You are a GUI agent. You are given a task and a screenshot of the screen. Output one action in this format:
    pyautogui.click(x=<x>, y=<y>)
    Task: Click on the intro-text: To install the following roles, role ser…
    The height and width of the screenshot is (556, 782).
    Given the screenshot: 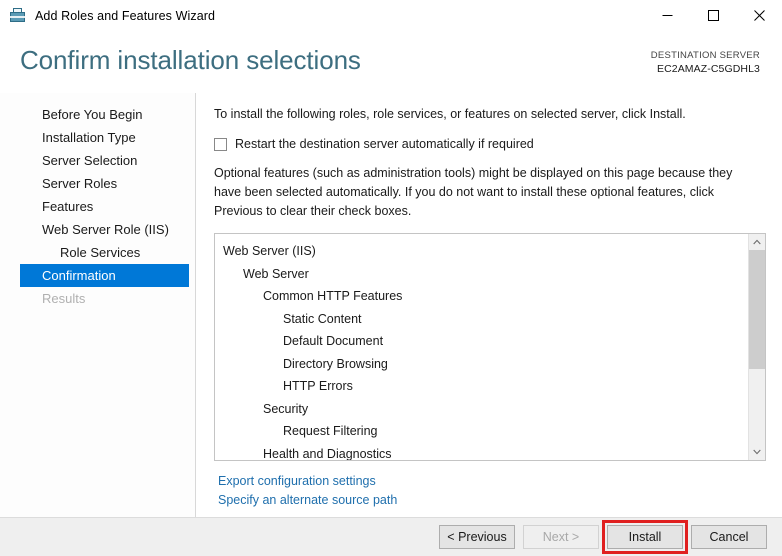 What is the action you would take?
    pyautogui.click(x=450, y=114)
    